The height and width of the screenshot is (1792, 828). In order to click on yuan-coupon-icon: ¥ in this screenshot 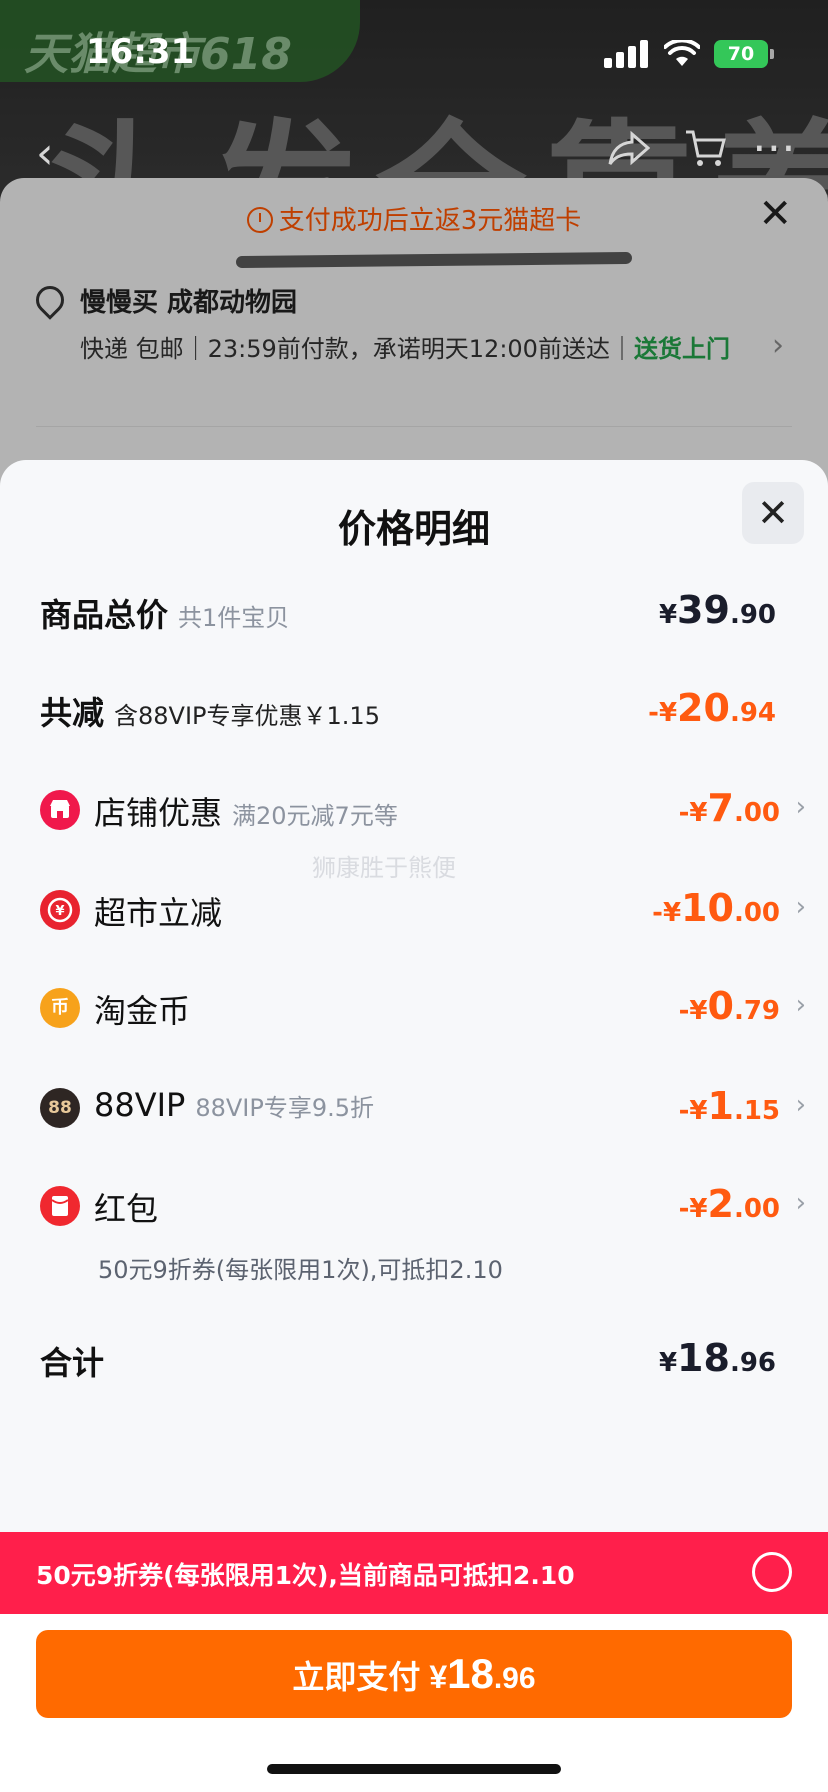, I will do `click(60, 910)`.